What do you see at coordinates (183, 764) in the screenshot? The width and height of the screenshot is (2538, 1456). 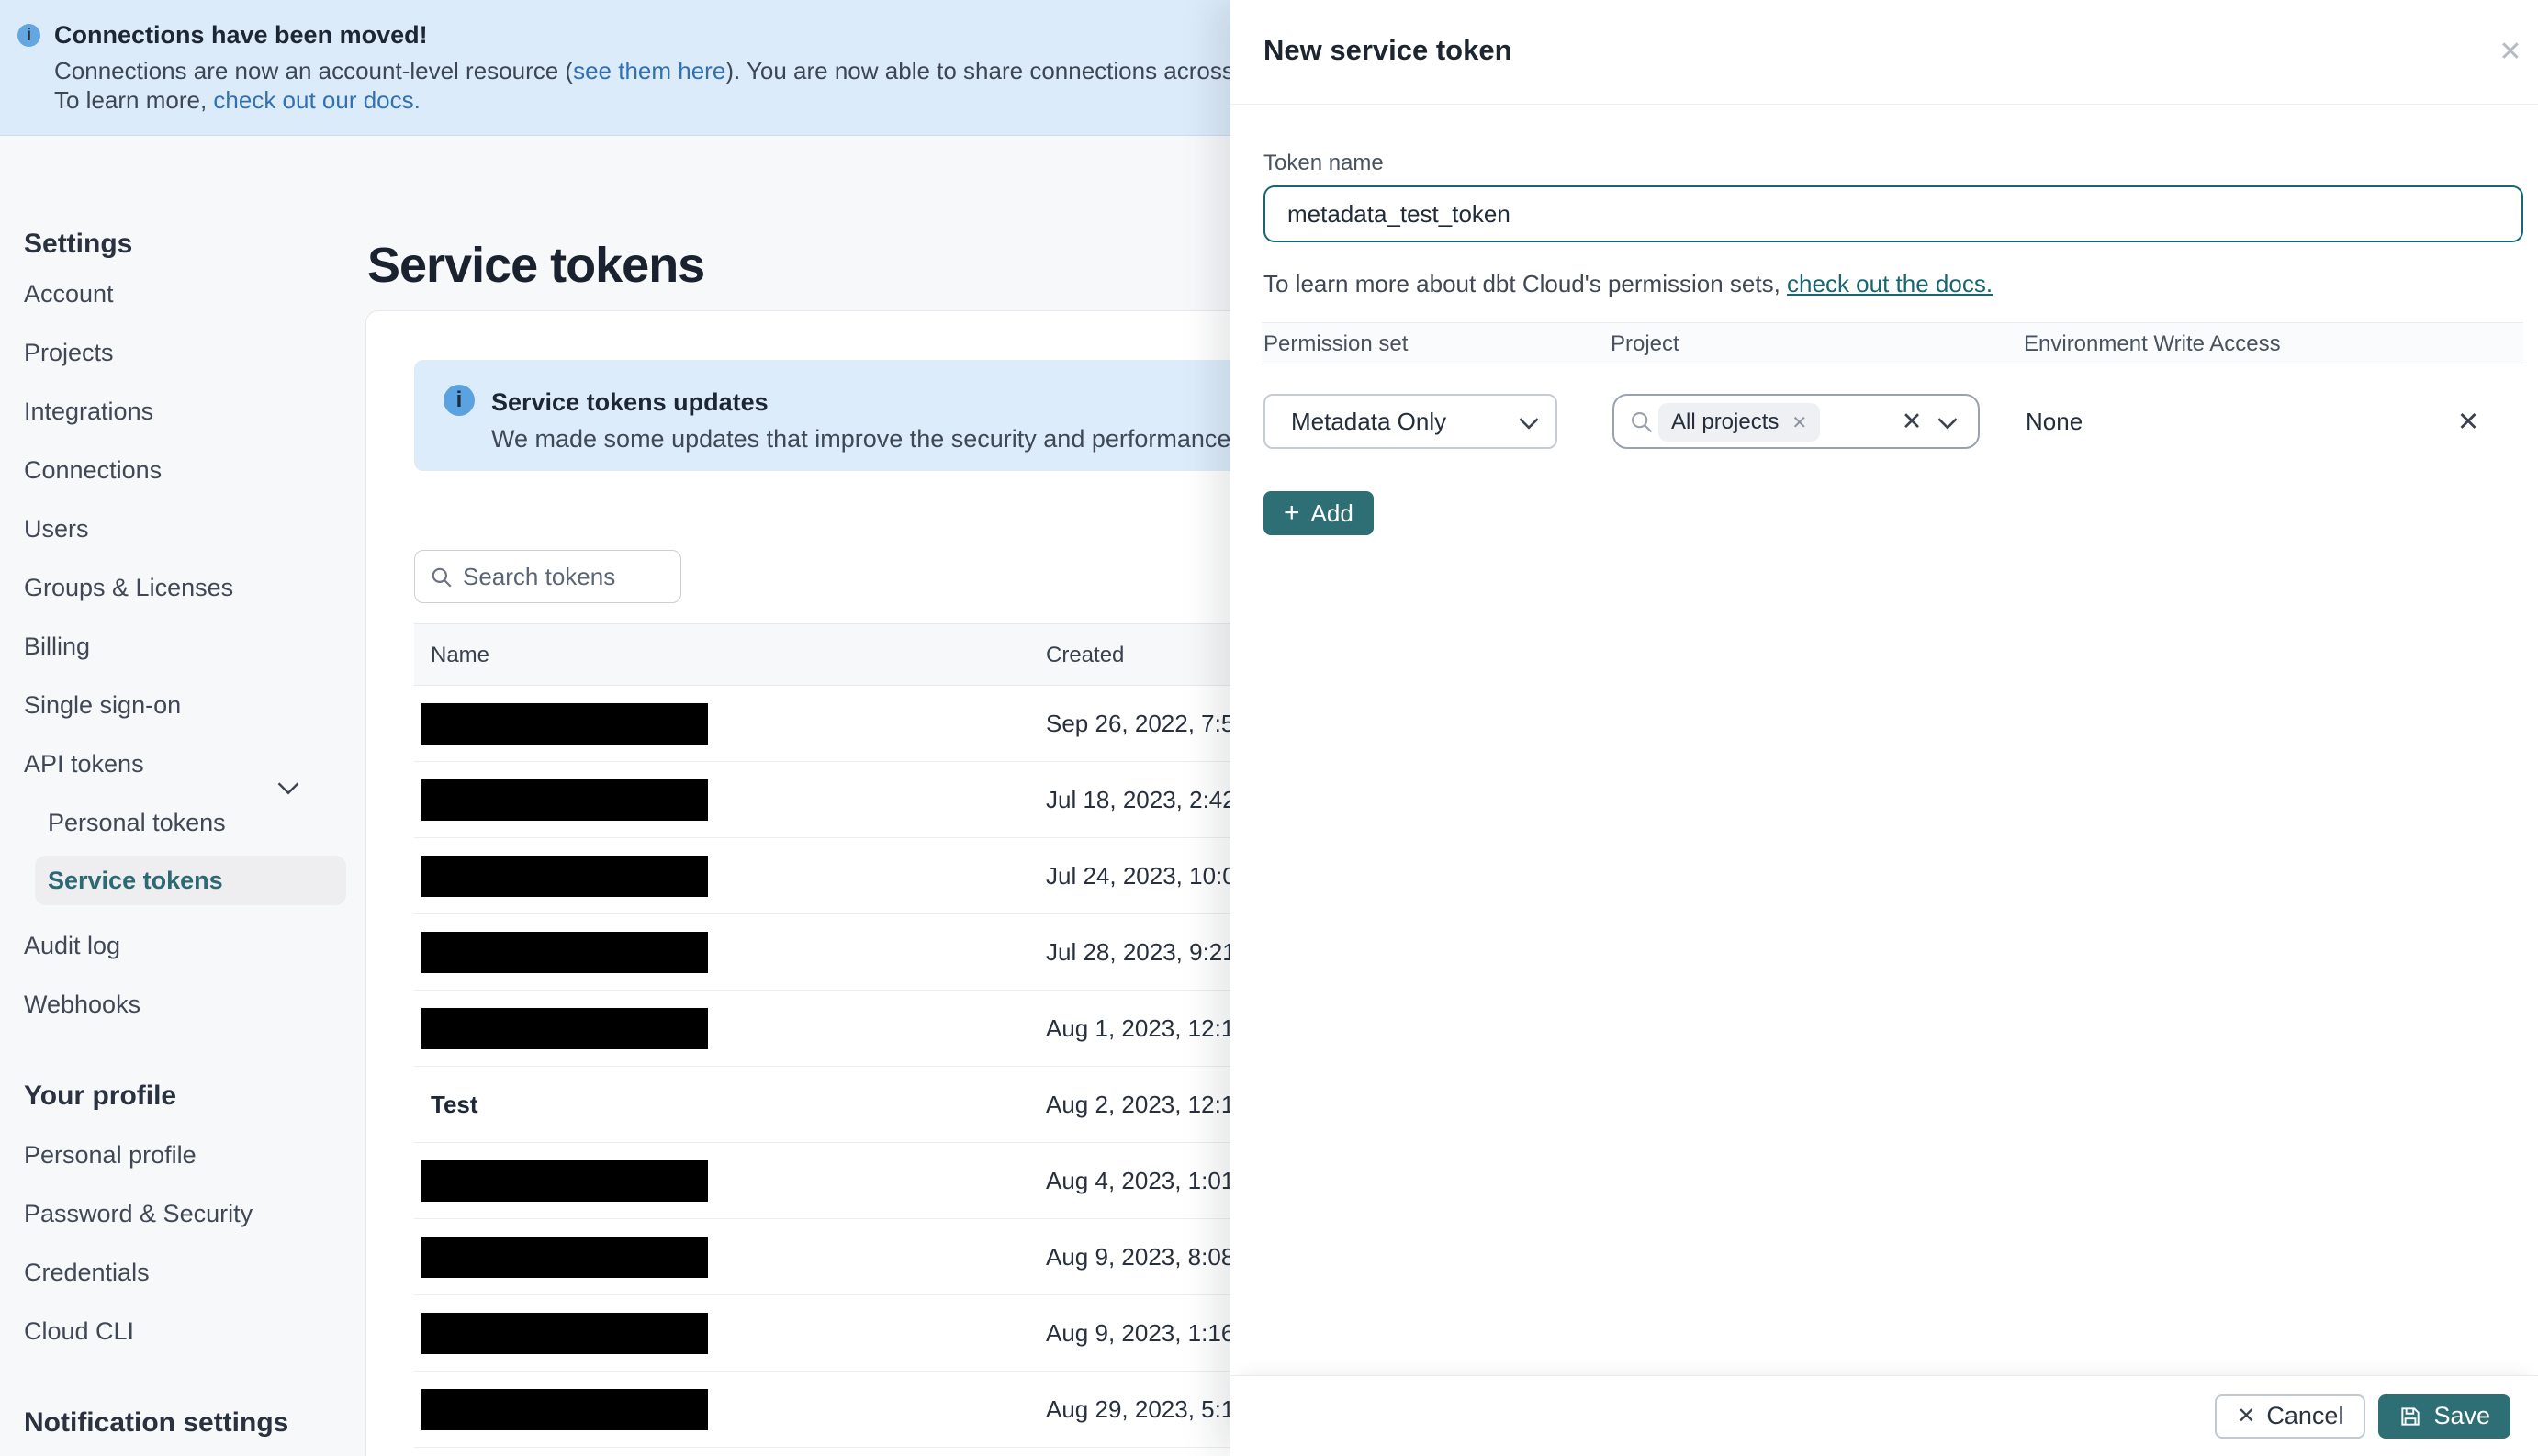 I see `sidebar-item-api-tokens: API tokens` at bounding box center [183, 764].